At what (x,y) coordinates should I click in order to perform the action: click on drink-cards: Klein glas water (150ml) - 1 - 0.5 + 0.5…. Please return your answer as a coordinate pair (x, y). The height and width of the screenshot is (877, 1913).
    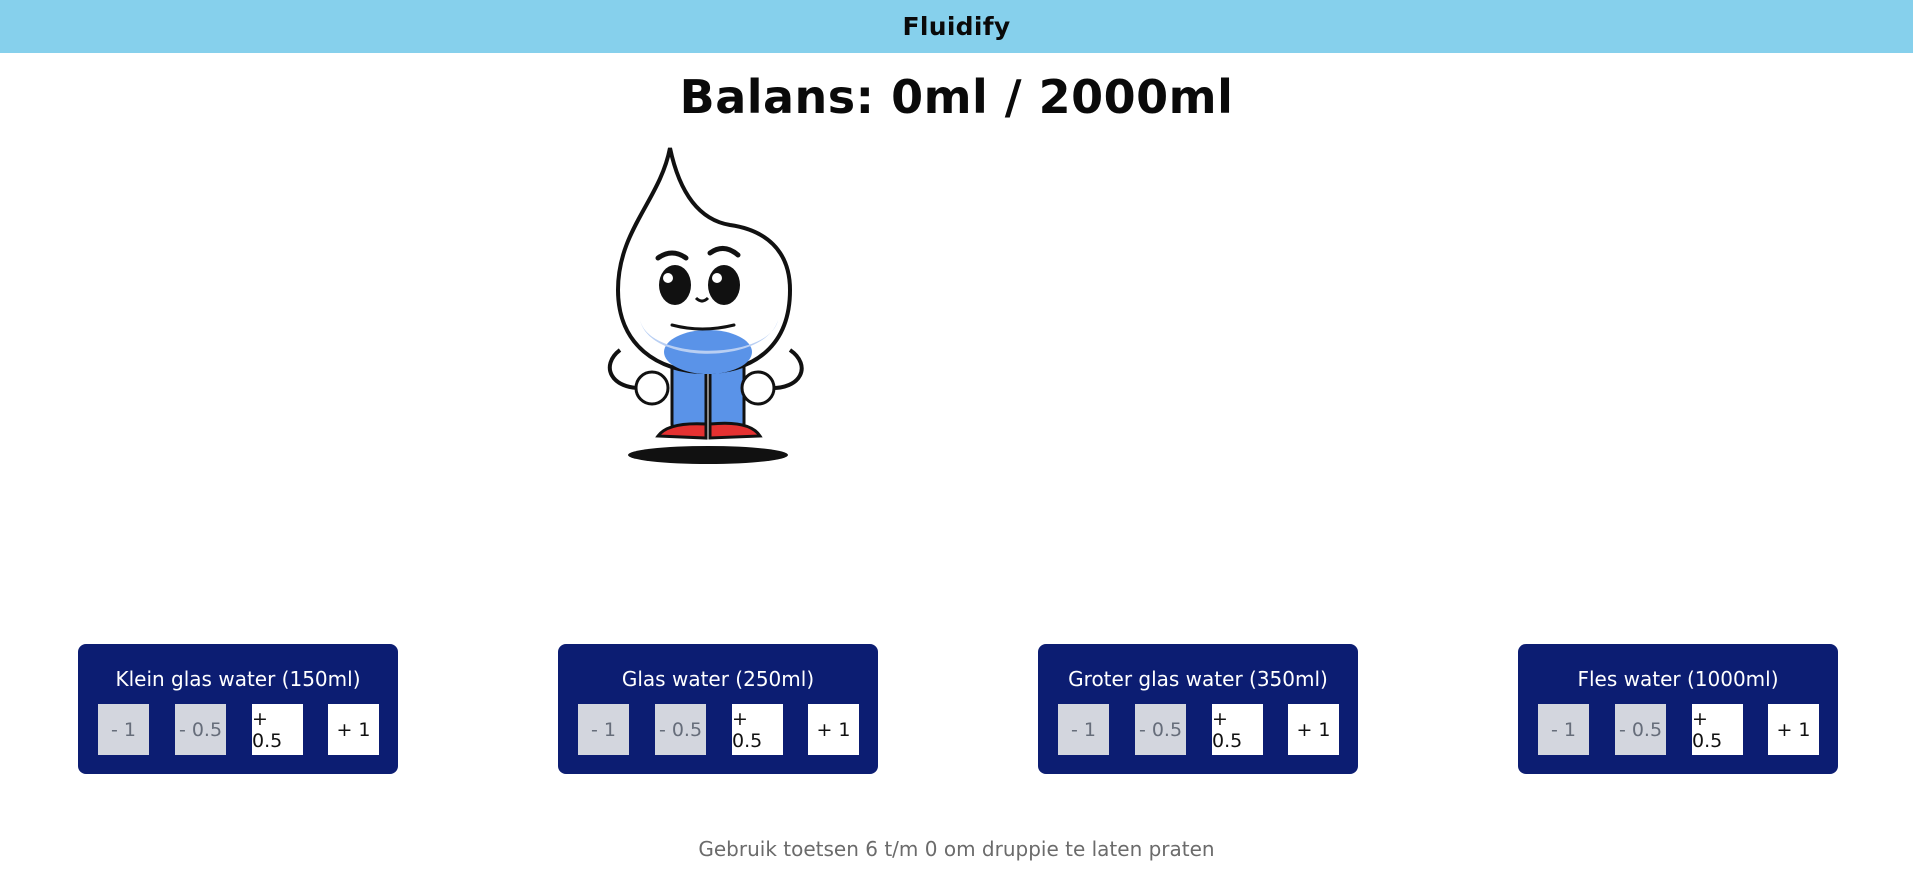
    Looking at the image, I should click on (956, 709).